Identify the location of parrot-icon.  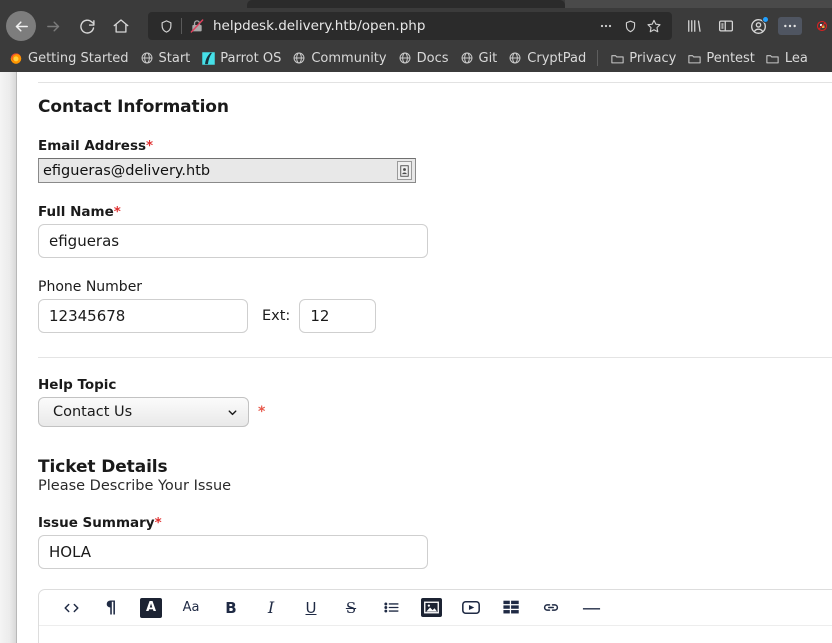
(208, 58).